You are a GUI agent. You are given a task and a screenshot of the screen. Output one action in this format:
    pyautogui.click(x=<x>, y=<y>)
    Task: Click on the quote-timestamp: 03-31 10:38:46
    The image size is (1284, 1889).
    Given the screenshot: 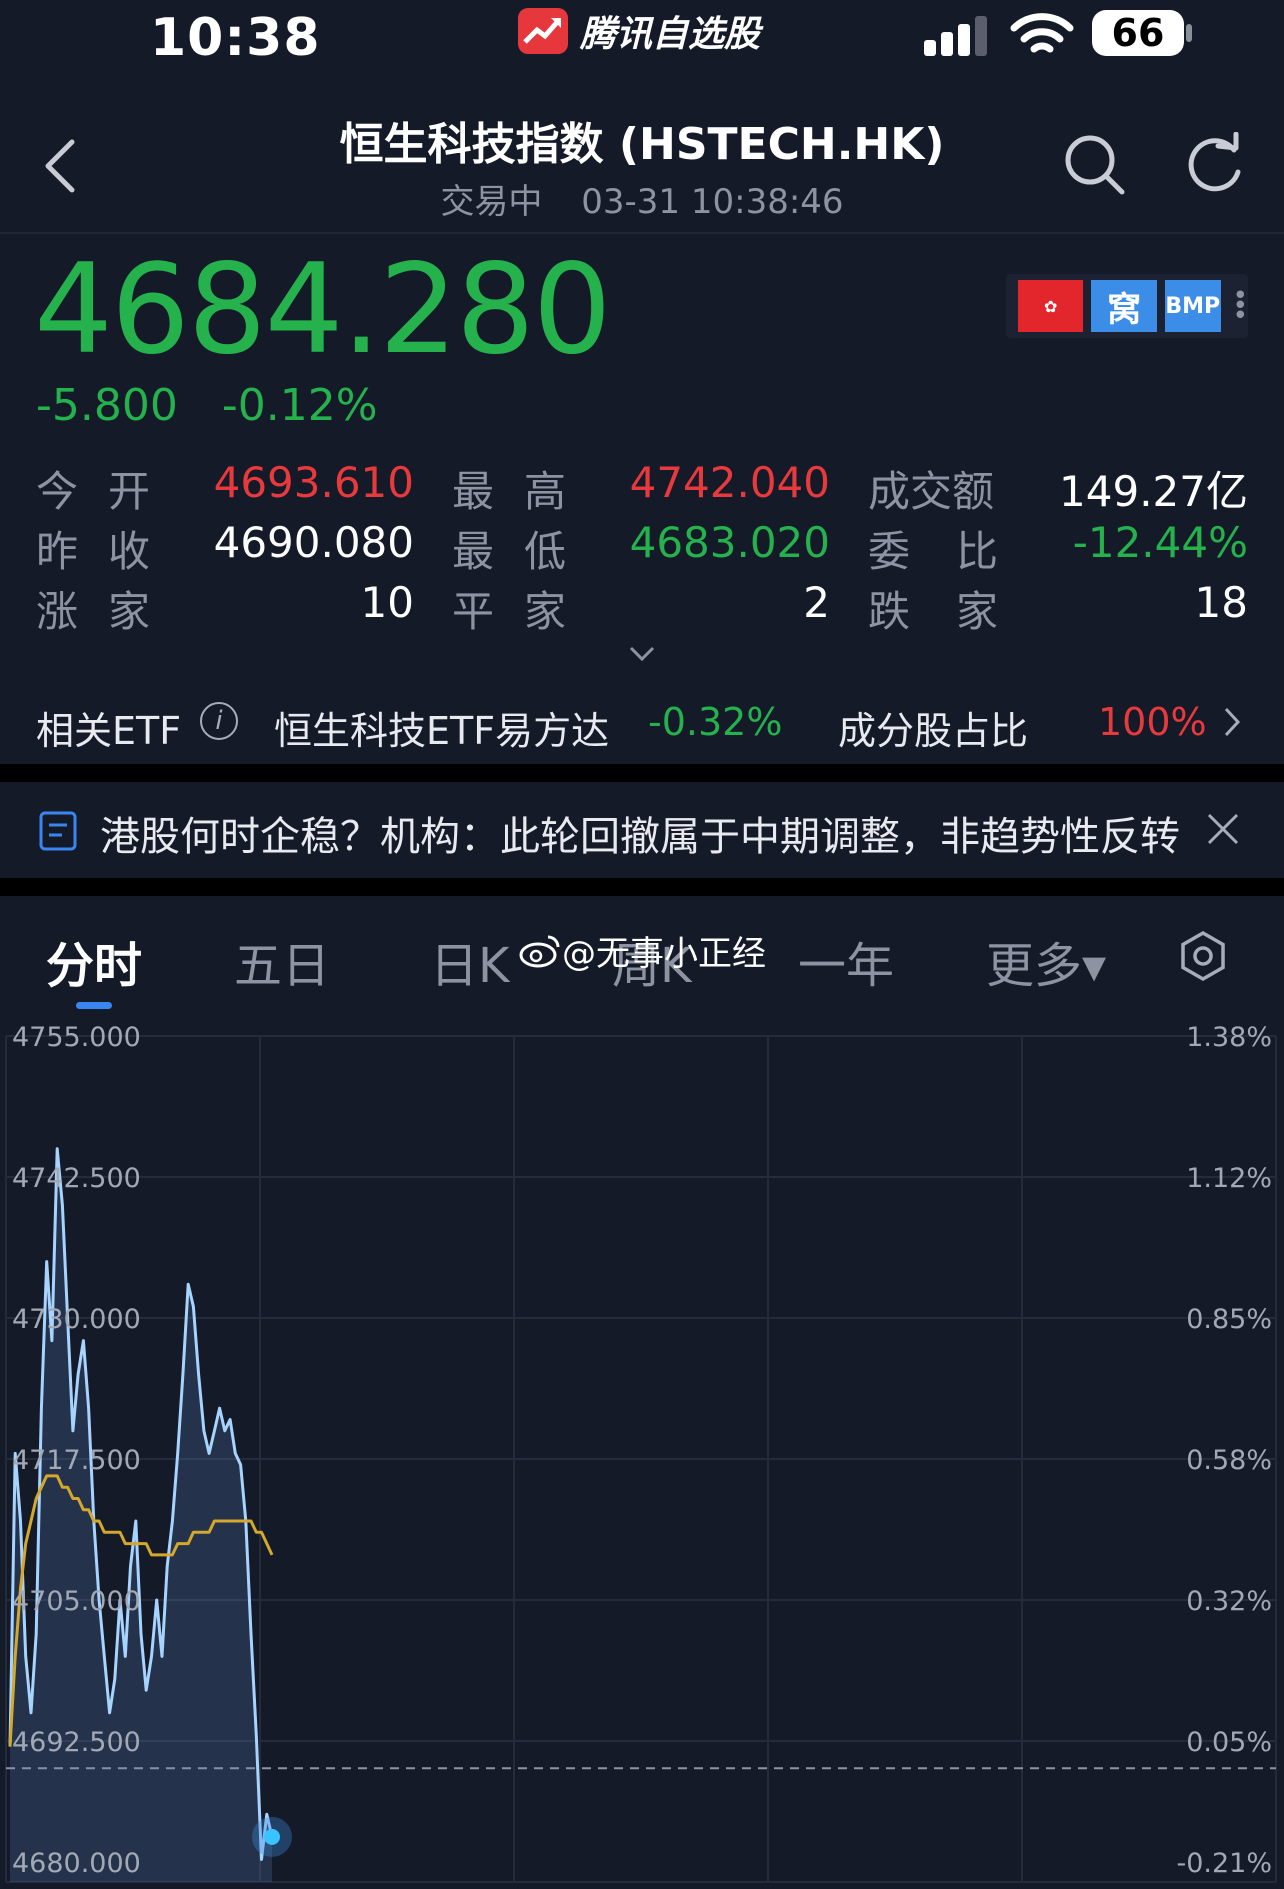 What is the action you would take?
    pyautogui.click(x=712, y=202)
    